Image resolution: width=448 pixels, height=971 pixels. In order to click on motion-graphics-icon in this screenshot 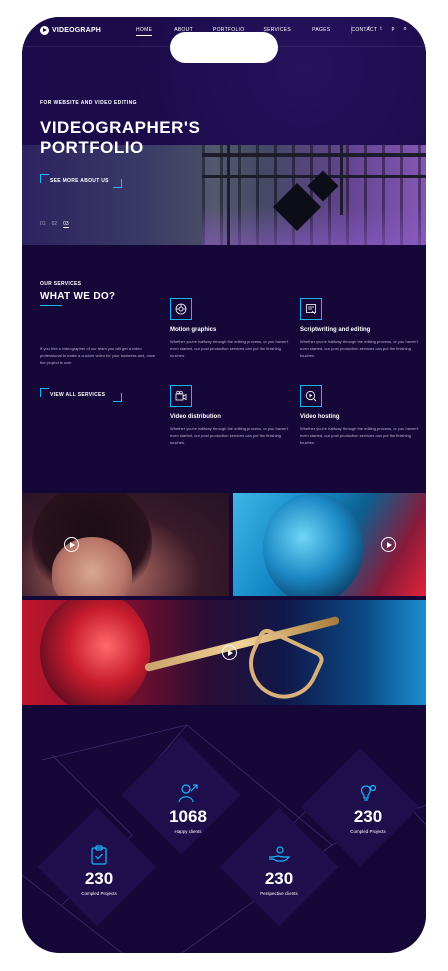, I will do `click(181, 309)`.